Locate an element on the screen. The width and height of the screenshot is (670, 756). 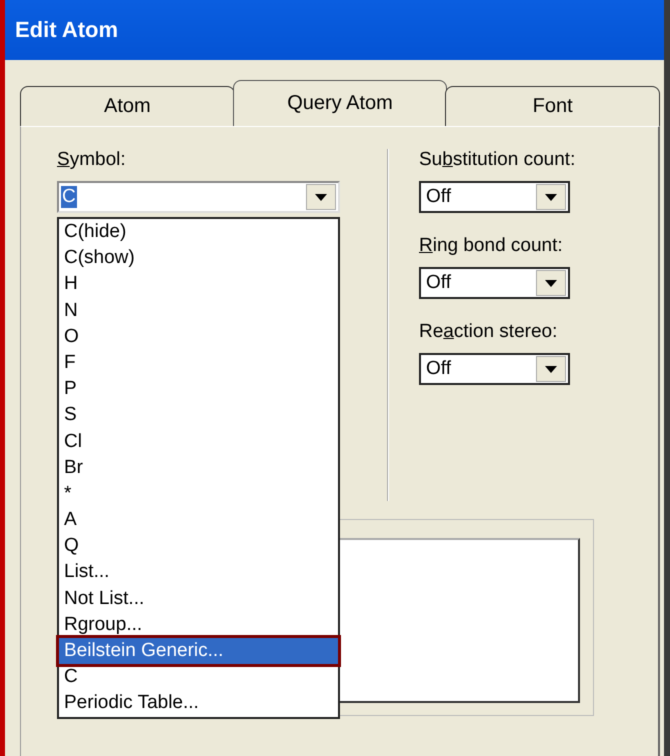
list-item: C(hide) is located at coordinates (198, 232).